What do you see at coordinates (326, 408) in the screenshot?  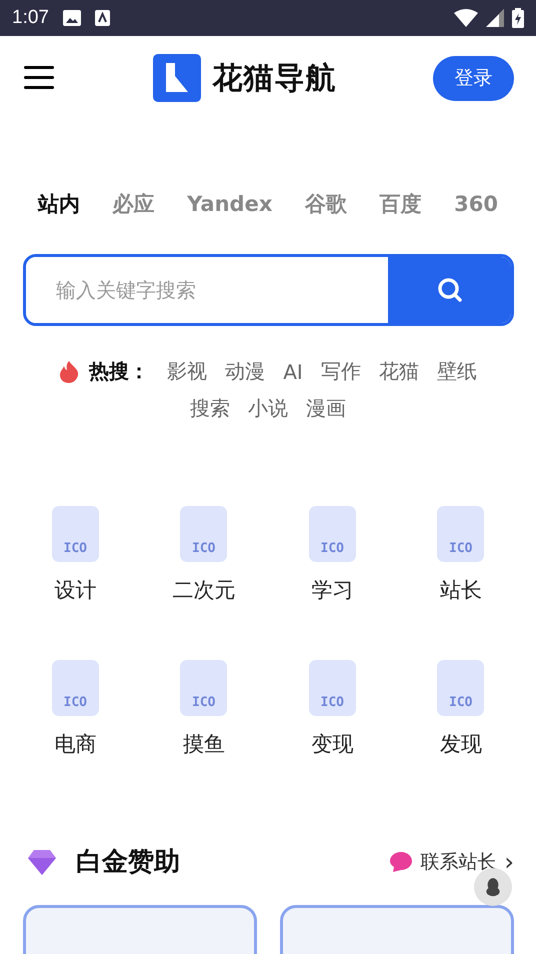 I see `hot-search-link: 漫画` at bounding box center [326, 408].